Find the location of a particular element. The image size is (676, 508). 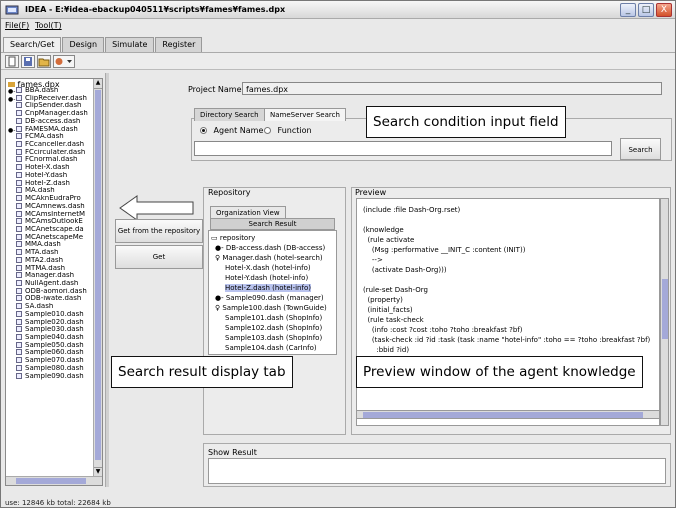

tab-organization-view: Organization View is located at coordinates (248, 212).